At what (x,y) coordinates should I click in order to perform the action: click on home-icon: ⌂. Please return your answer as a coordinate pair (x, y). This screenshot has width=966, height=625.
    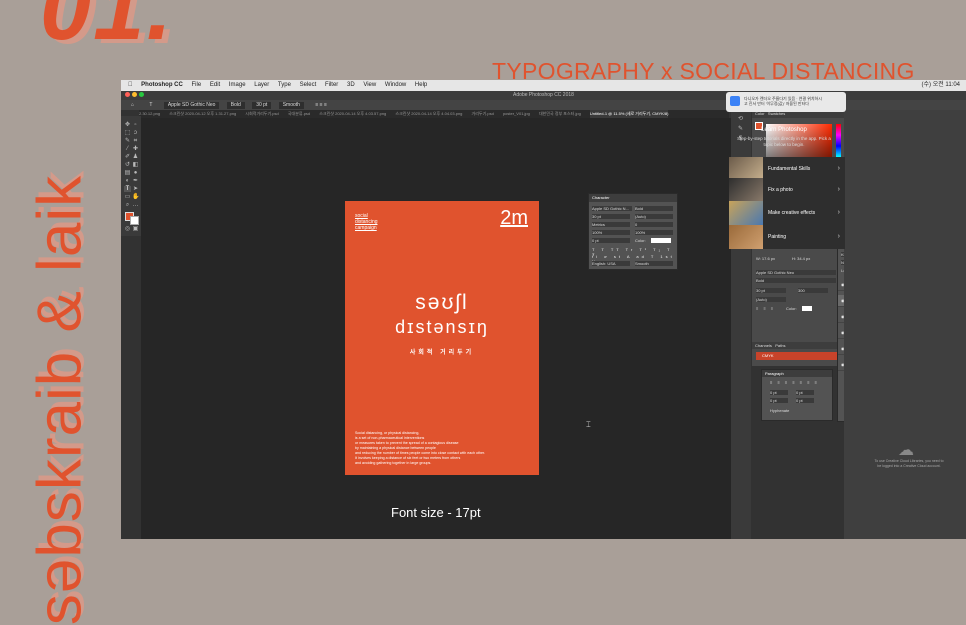
    Looking at the image, I should click on (132, 105).